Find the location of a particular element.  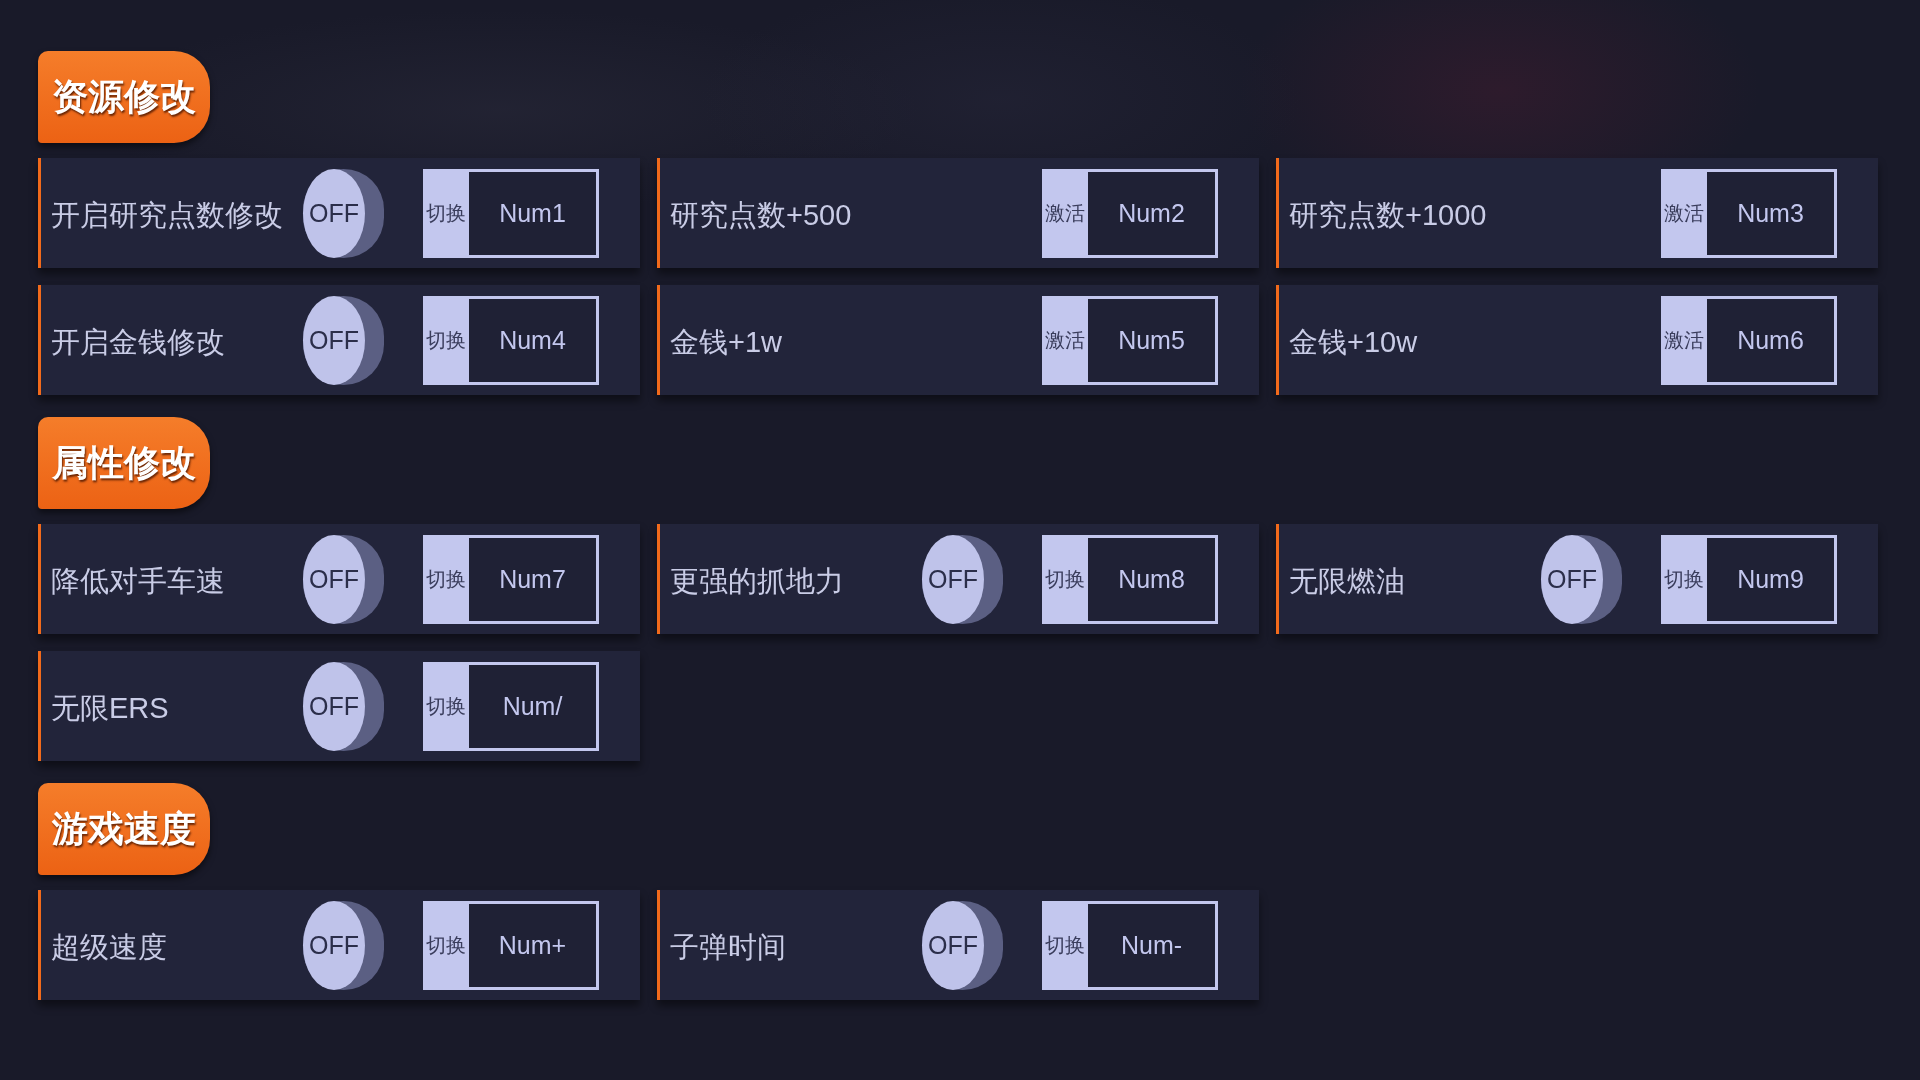

hotkey-field: Num5 is located at coordinates (1153, 340).